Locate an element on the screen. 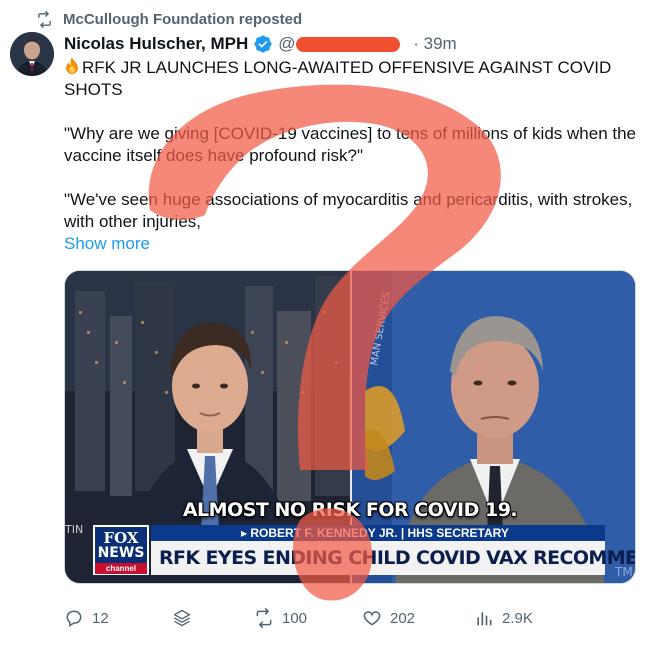 This screenshot has width=666, height=661. like-button: 202 is located at coordinates (388, 618).